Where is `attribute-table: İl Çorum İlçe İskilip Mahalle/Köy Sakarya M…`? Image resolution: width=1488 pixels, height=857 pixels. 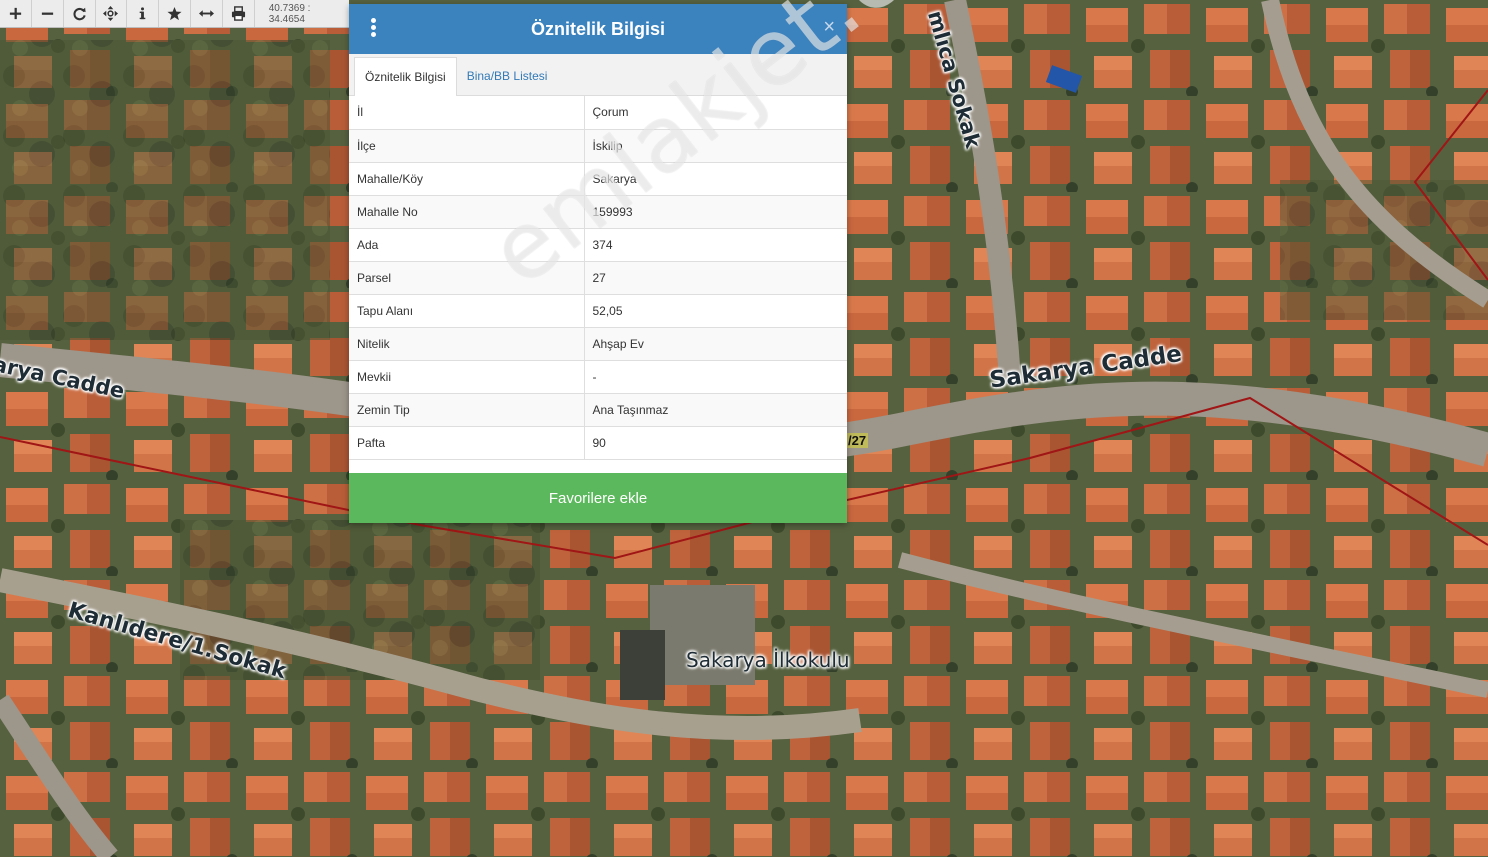 attribute-table: İl Çorum İlçe İskilip Mahalle/Köy Sakarya M… is located at coordinates (598, 278).